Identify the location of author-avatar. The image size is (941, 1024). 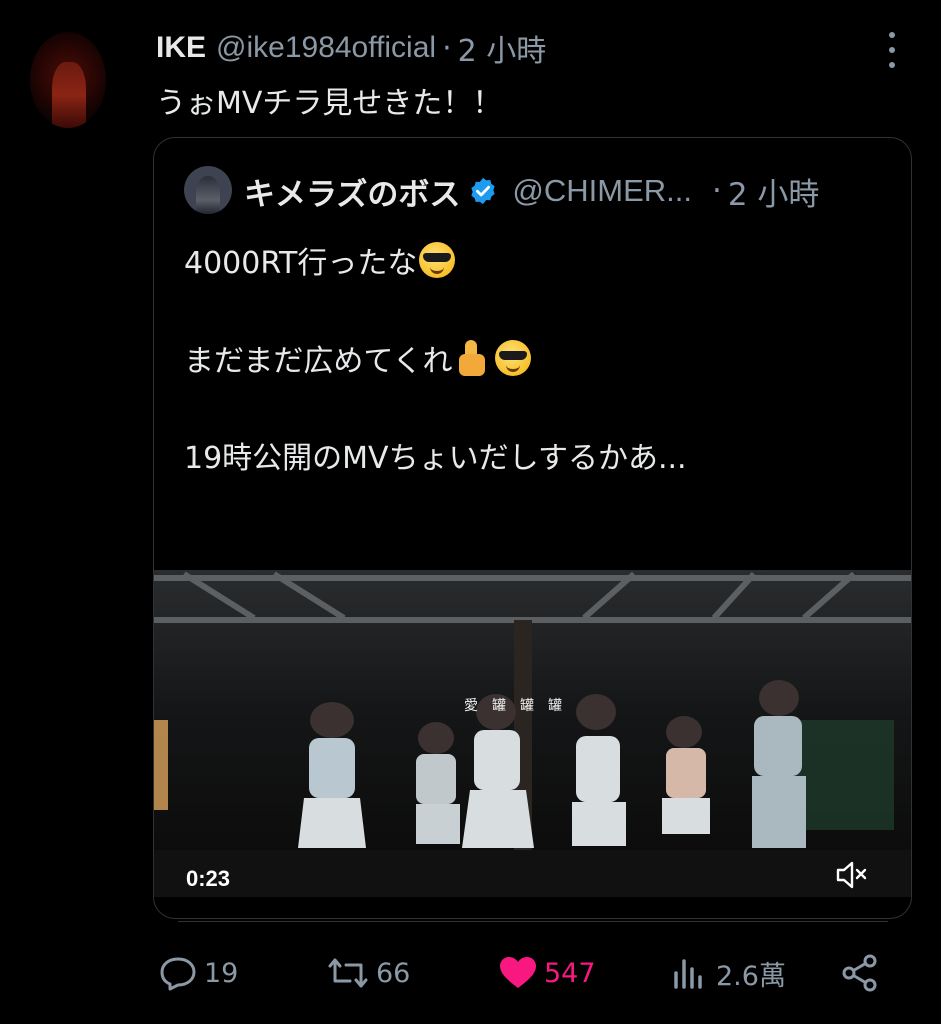
(68, 80).